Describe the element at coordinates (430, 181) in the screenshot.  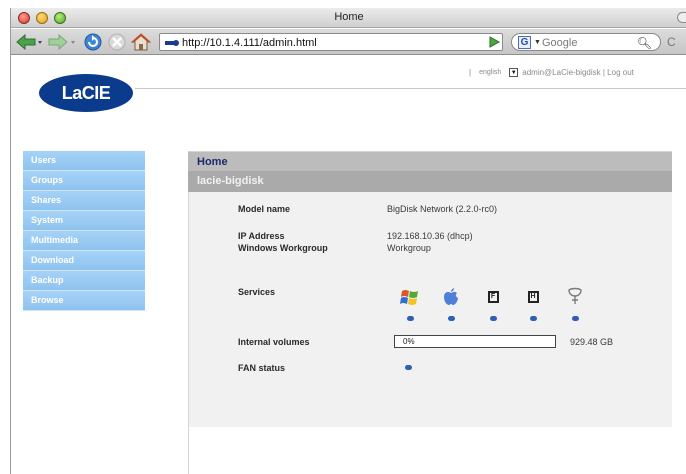
I see `device-title-bar: lacie-bigdisk` at that location.